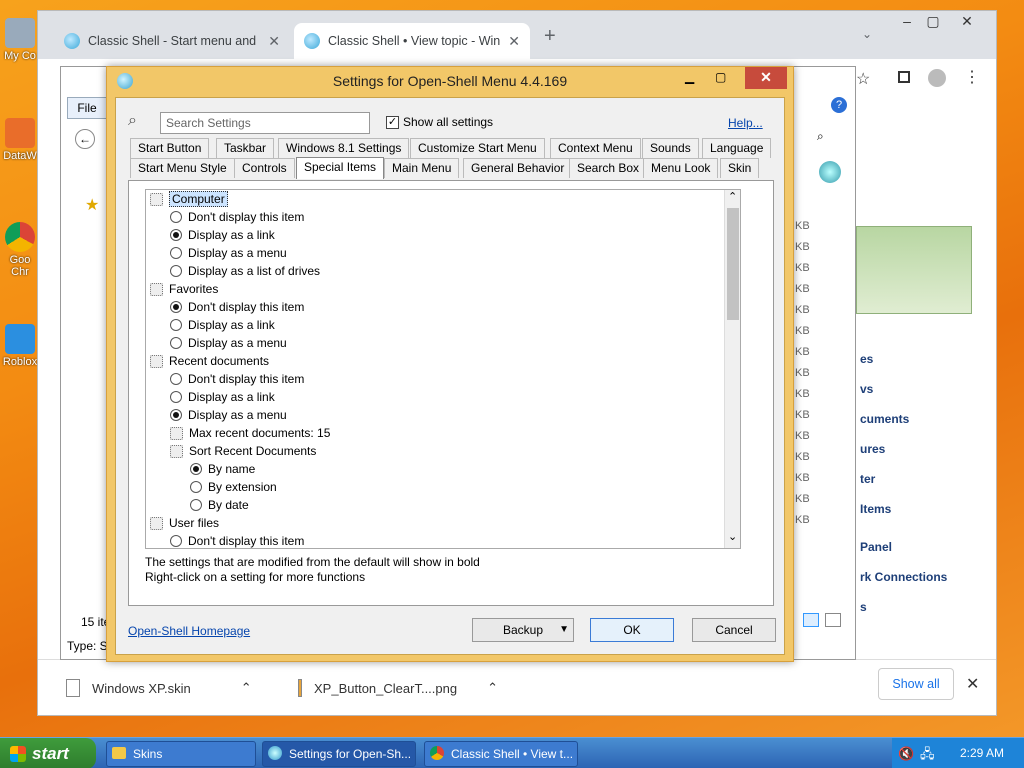  Describe the element at coordinates (398, 688) in the screenshot. I see `download-item: XP_Button_ClearT....png ⌃` at that location.